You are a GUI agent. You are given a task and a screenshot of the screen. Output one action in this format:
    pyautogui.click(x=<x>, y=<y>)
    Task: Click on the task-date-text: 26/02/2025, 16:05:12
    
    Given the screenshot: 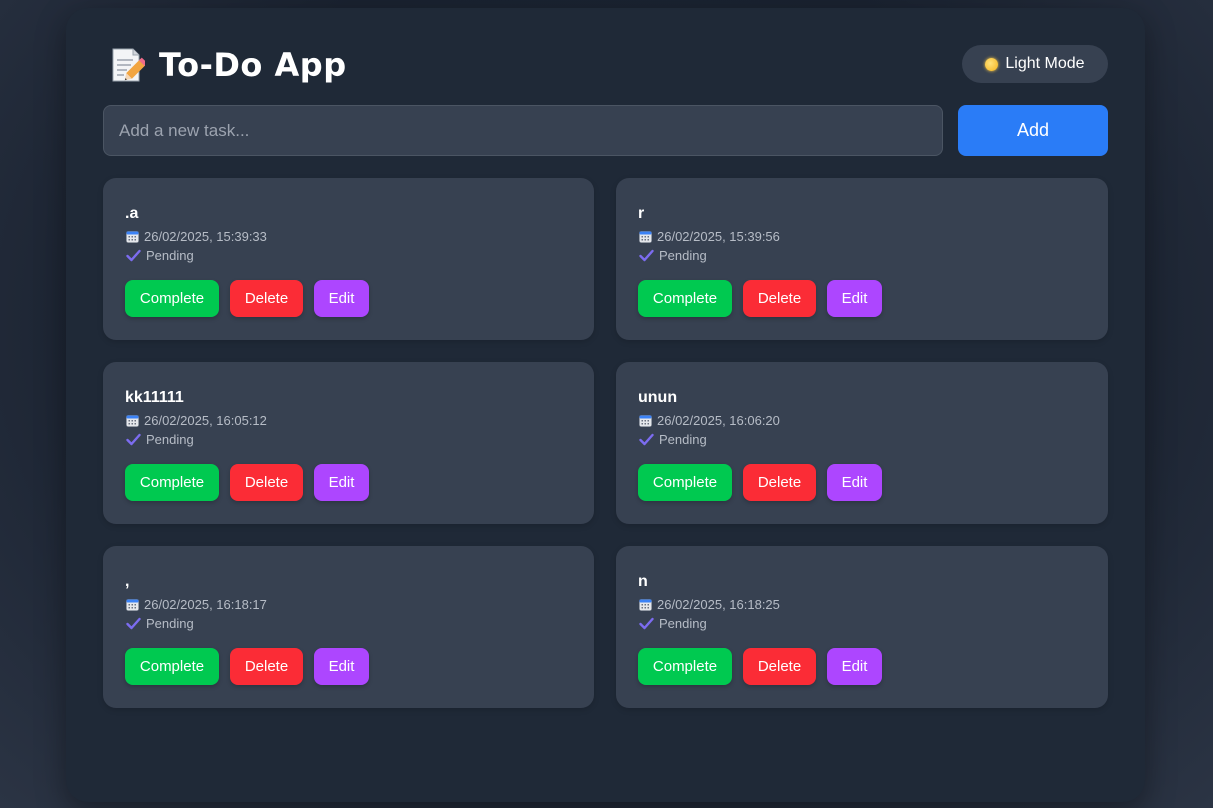 What is the action you would take?
    pyautogui.click(x=205, y=420)
    